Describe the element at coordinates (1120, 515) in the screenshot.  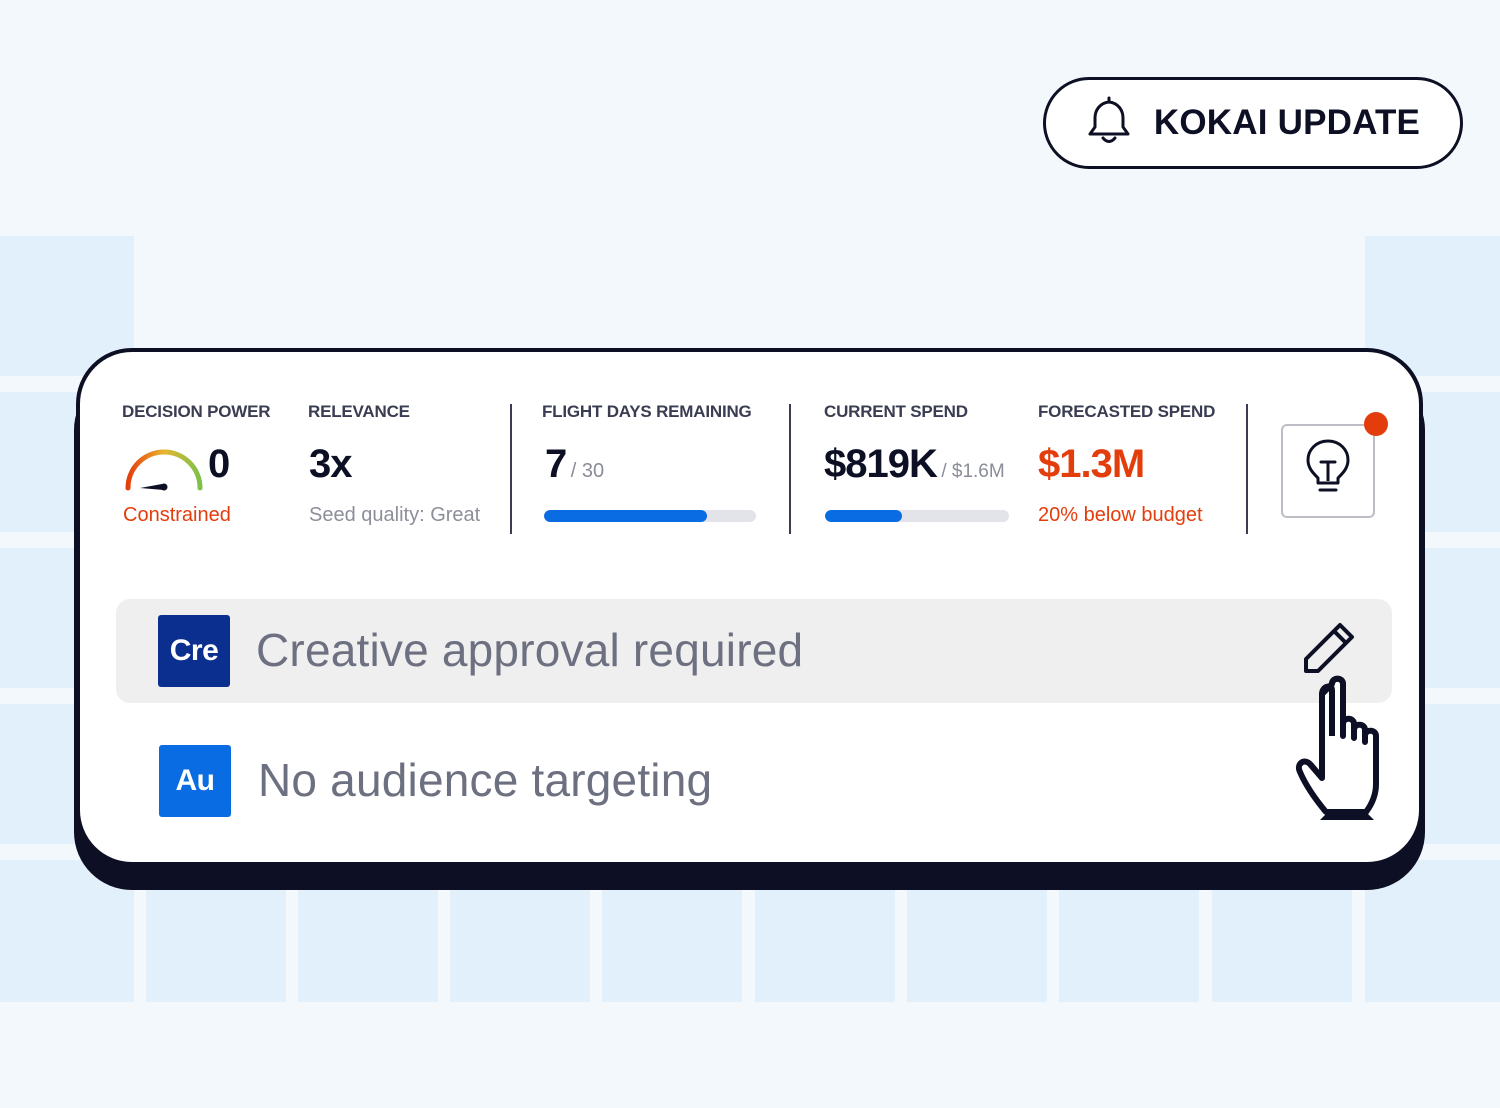
I see `forecasted-spend-note: 20% below budget` at that location.